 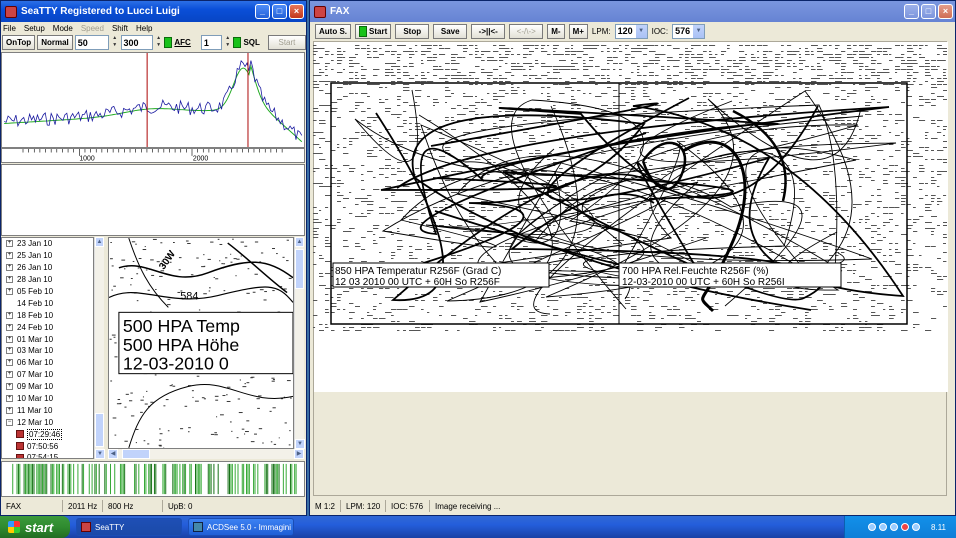 I want to click on value2-spinner: ▲ ▼, so click(x=159, y=42).